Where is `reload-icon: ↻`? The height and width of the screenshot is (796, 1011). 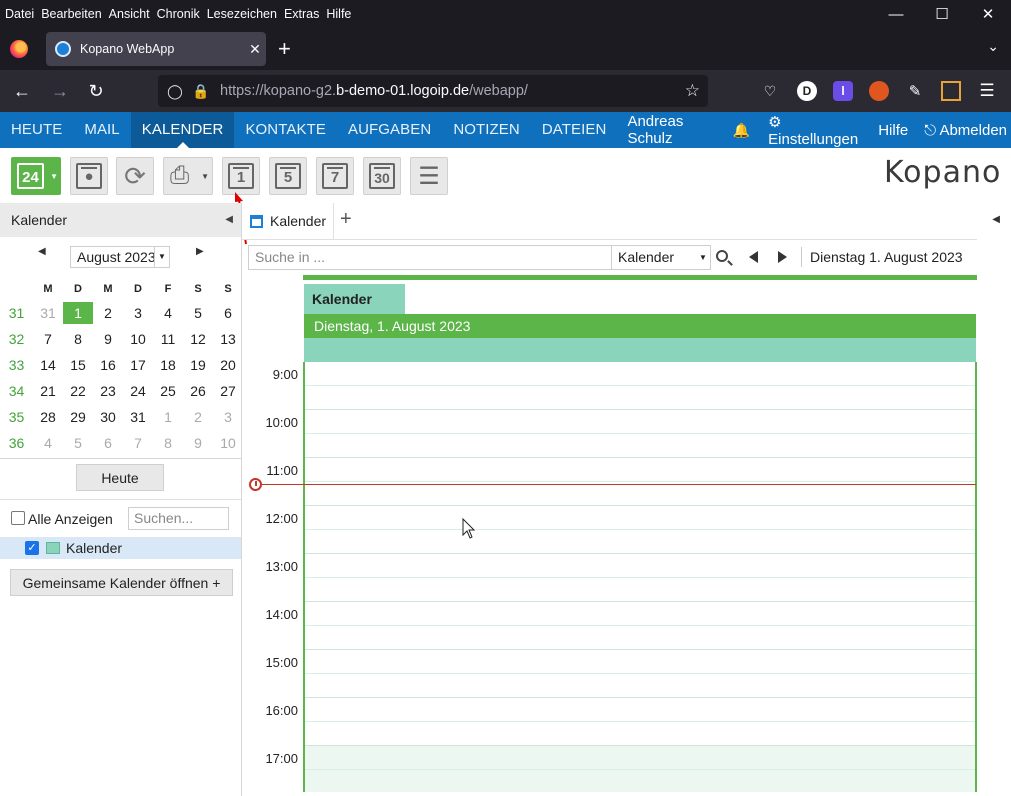
reload-icon: ↻ is located at coordinates (96, 91).